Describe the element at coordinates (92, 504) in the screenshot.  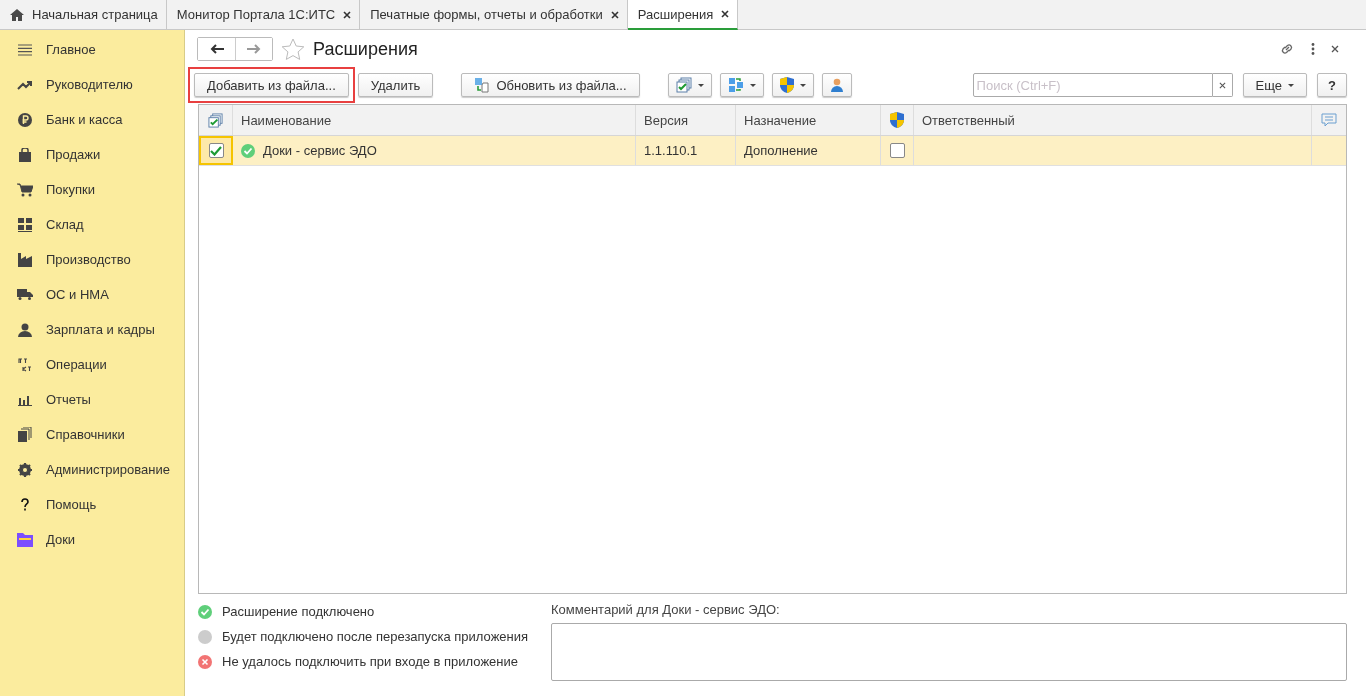
I see `sidebar-item: Помощь` at that location.